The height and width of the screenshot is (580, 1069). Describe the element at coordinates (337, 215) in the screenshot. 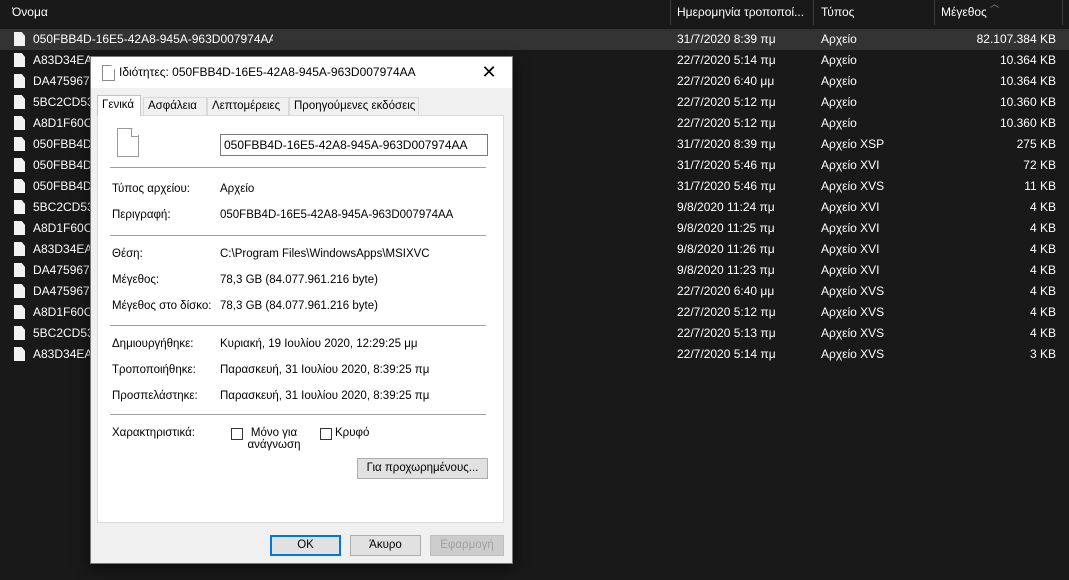

I see `description-value: 050FBB4D-16E5-42A8-945A-963D007974AA` at that location.